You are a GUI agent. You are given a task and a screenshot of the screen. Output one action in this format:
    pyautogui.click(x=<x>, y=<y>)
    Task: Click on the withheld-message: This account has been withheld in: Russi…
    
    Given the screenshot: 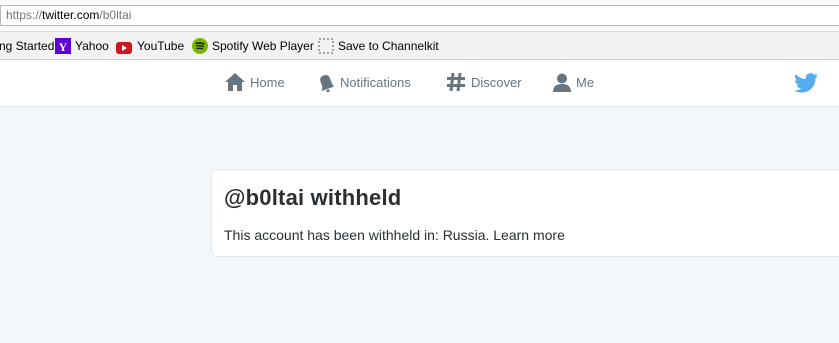 What is the action you would take?
    pyautogui.click(x=394, y=235)
    